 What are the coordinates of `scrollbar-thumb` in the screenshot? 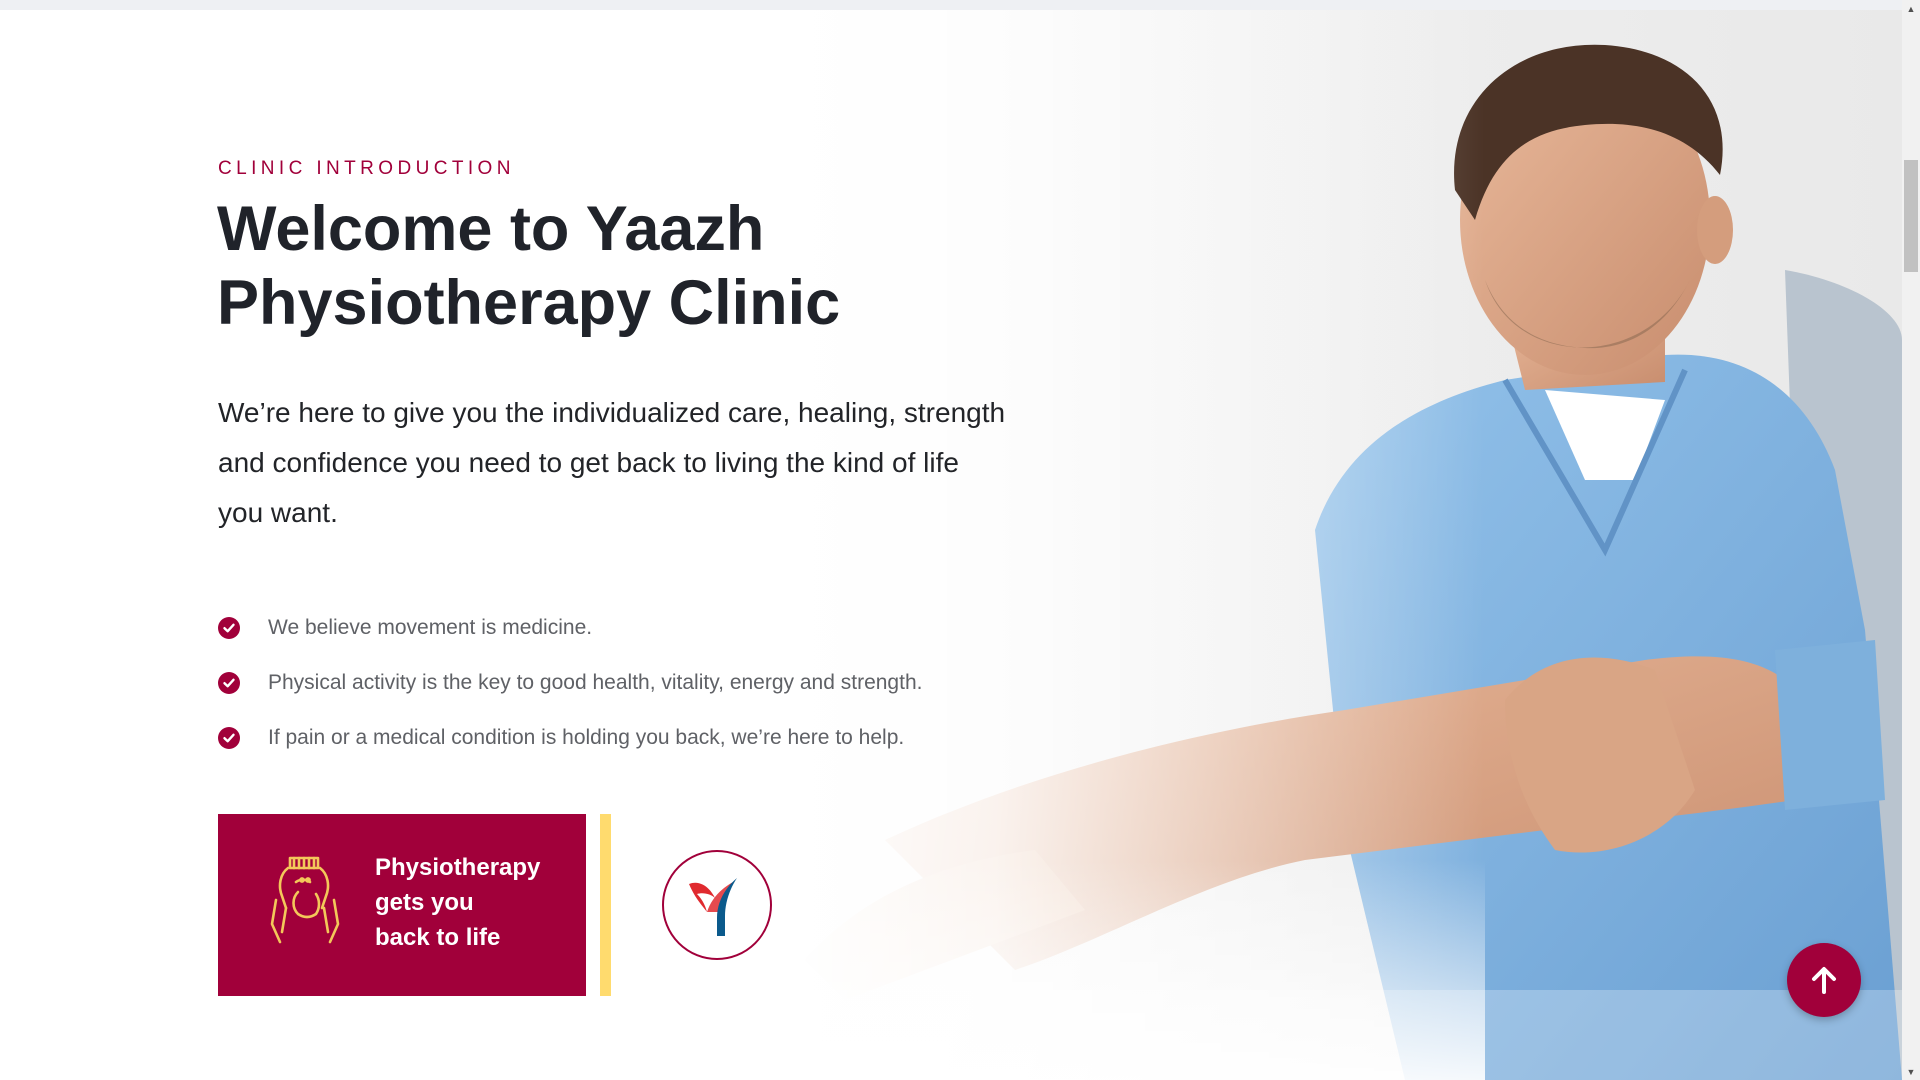 It's located at (1911, 216).